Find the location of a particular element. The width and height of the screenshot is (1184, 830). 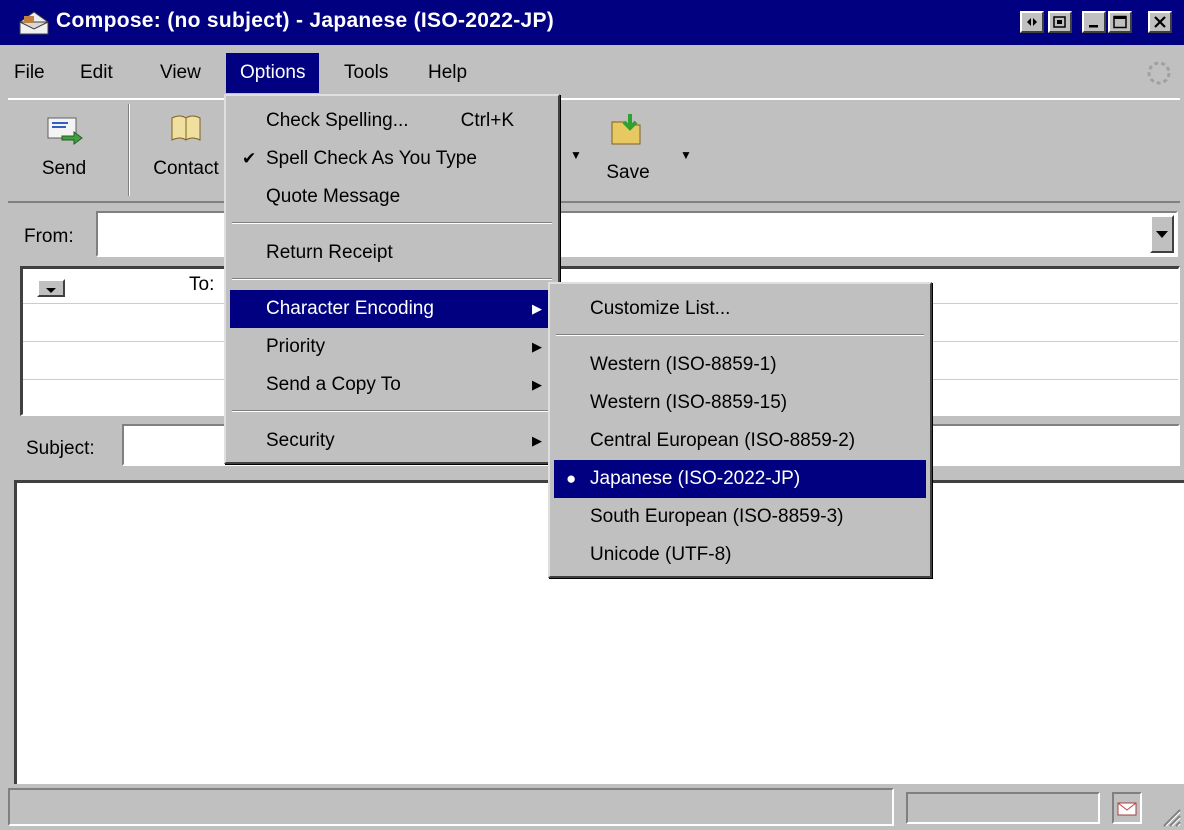

page-button is located at coordinates (1060, 22).